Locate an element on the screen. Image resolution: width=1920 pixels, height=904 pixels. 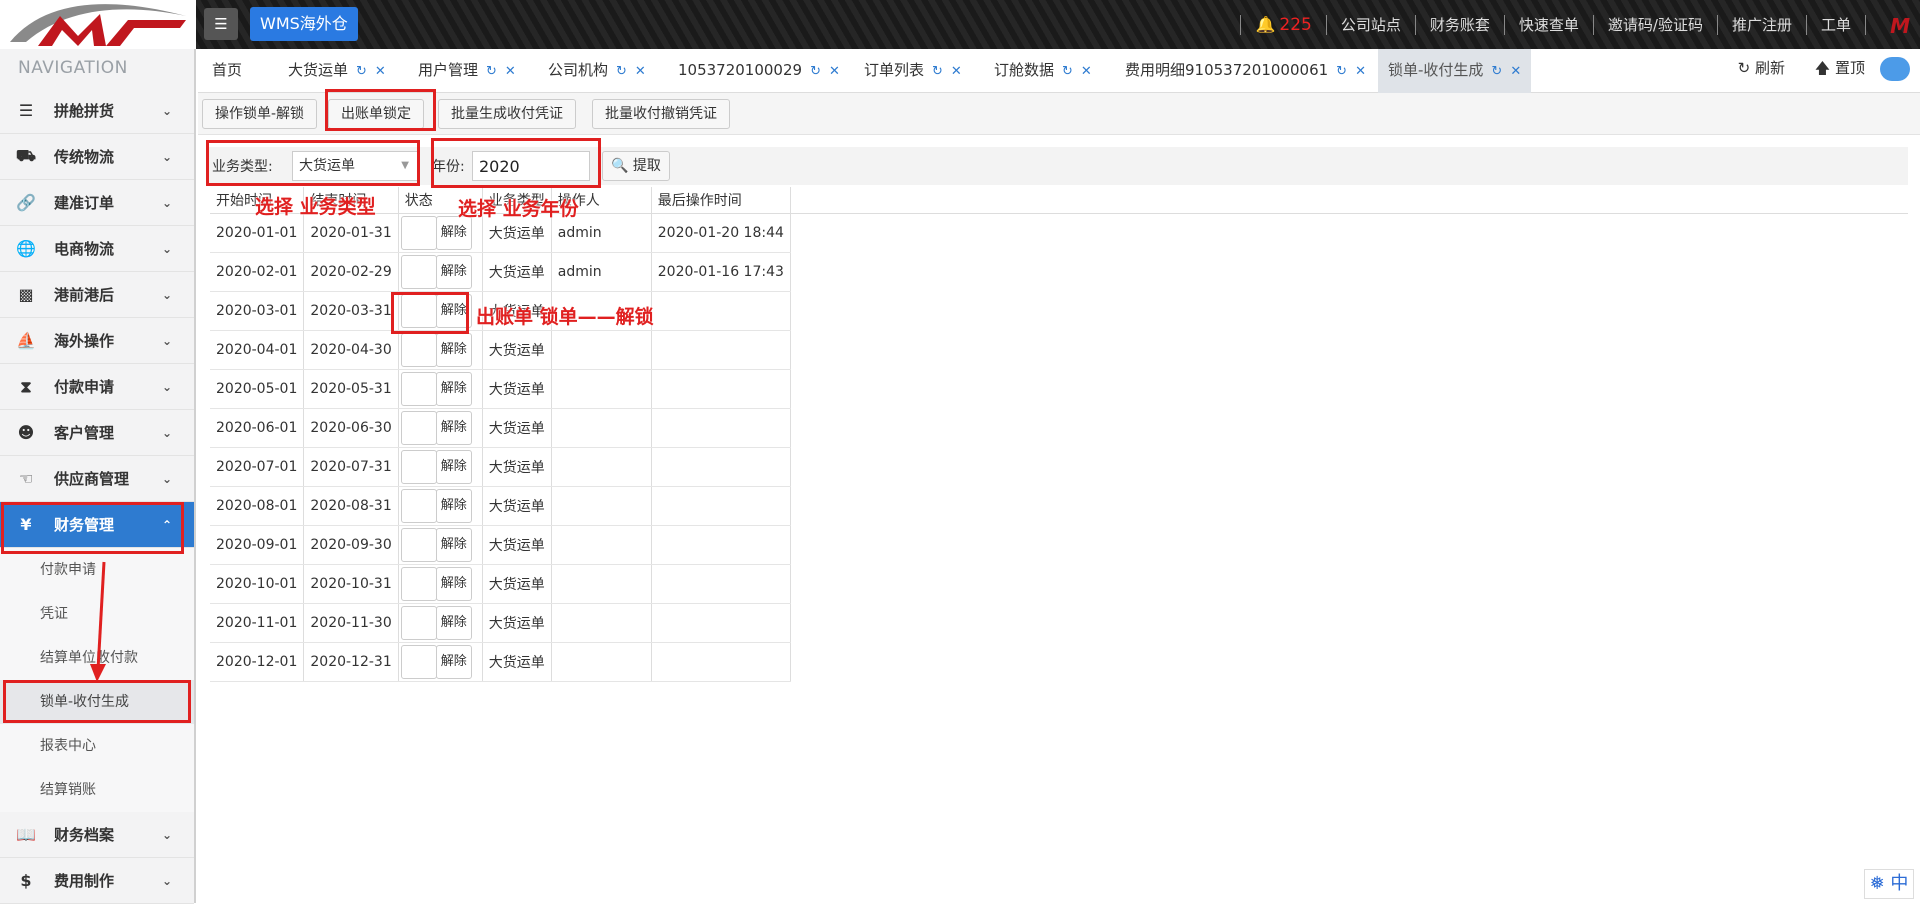
sidebar-item-orders: 🔗 建准订单 ⌄ is located at coordinates (97, 203).